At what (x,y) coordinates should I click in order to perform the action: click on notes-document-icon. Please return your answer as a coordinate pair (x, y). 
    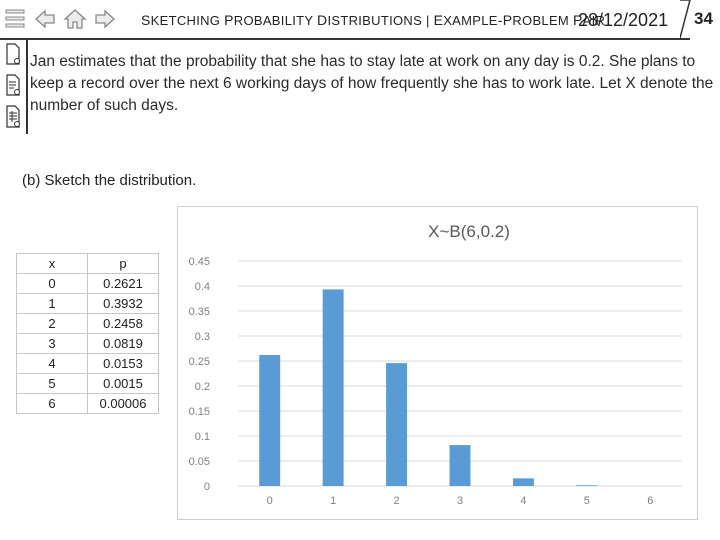
    Looking at the image, I should click on (13, 85).